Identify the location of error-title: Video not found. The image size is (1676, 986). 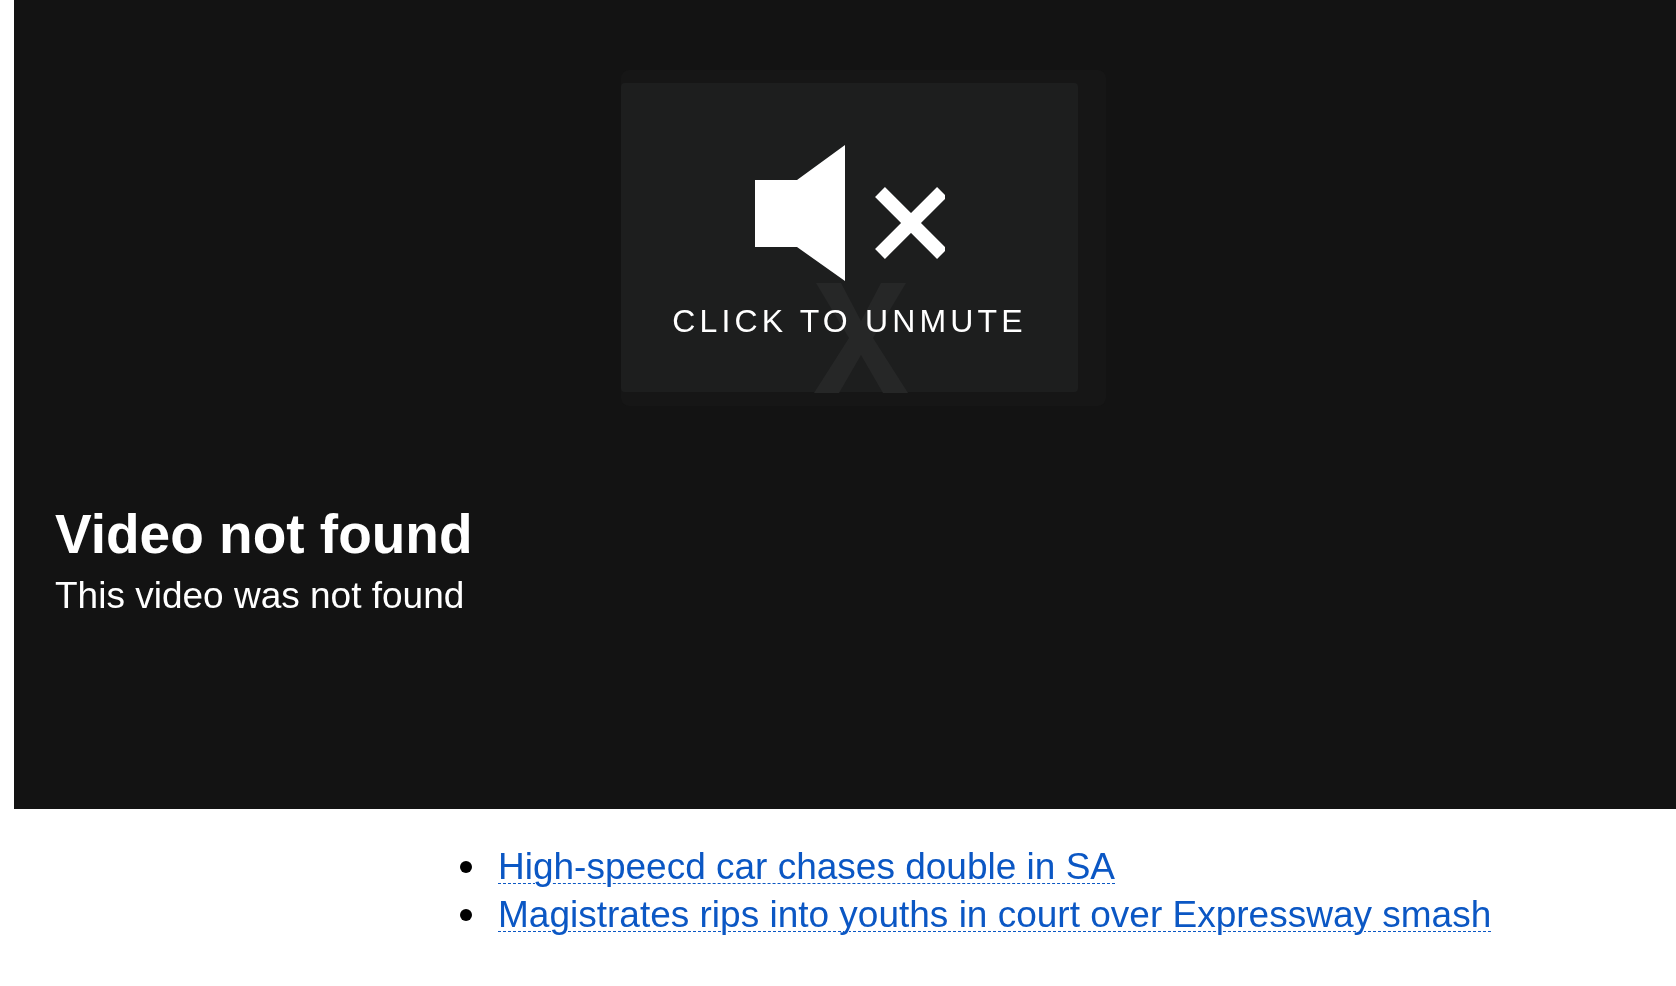
(264, 534).